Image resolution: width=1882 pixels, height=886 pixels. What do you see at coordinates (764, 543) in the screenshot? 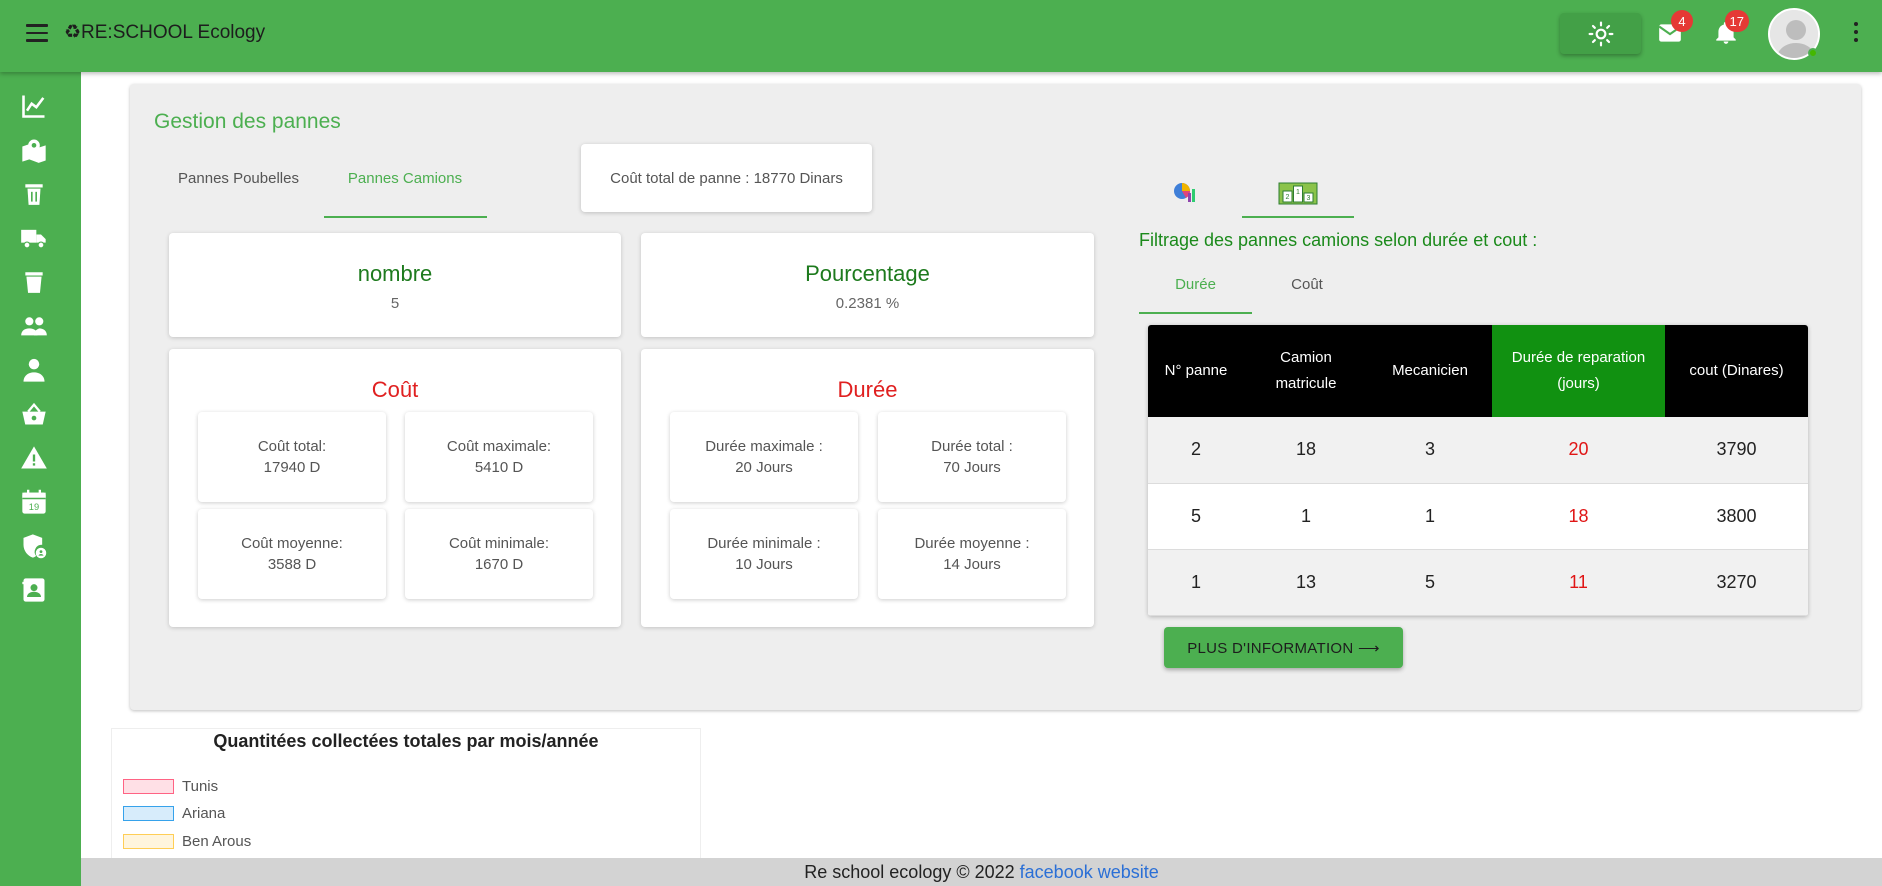
I see `duree-min-label: Durée minimale :` at bounding box center [764, 543].